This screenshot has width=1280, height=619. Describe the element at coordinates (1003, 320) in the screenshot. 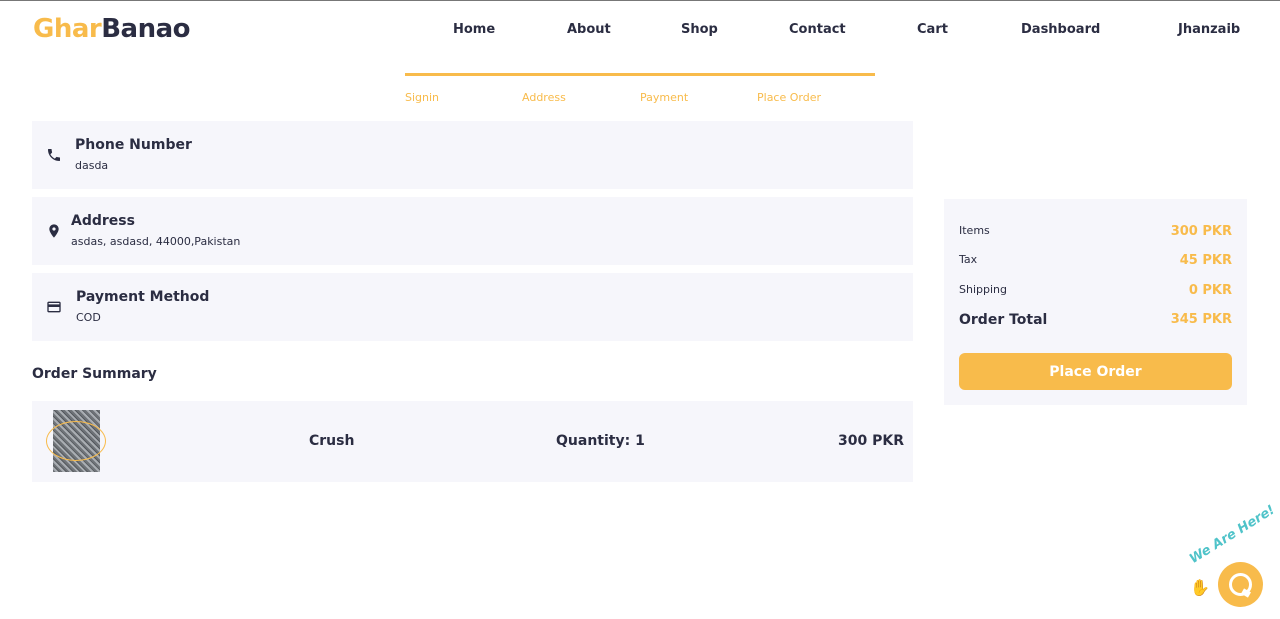

I see `total-label: Order Total` at that location.